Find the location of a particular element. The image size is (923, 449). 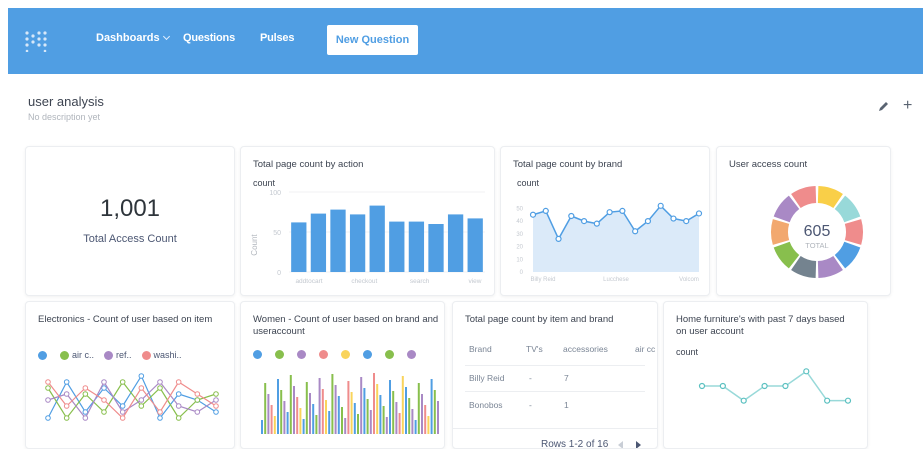

table-header-air: air cc is located at coordinates (645, 349).